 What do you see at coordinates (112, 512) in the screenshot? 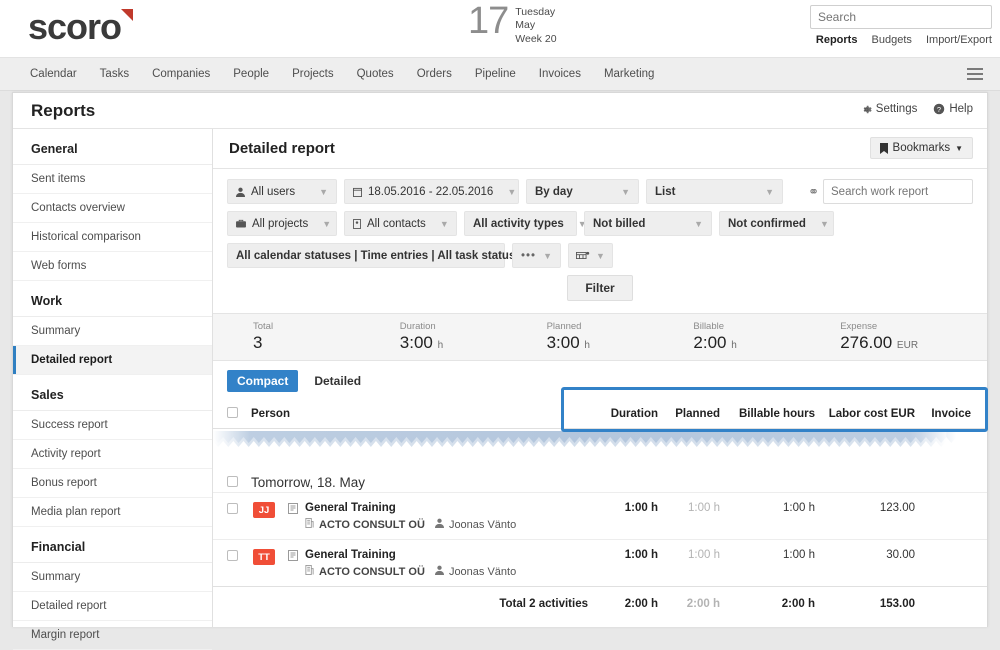
I see `sidebar-item-media-plan-report: Media plan report` at bounding box center [112, 512].